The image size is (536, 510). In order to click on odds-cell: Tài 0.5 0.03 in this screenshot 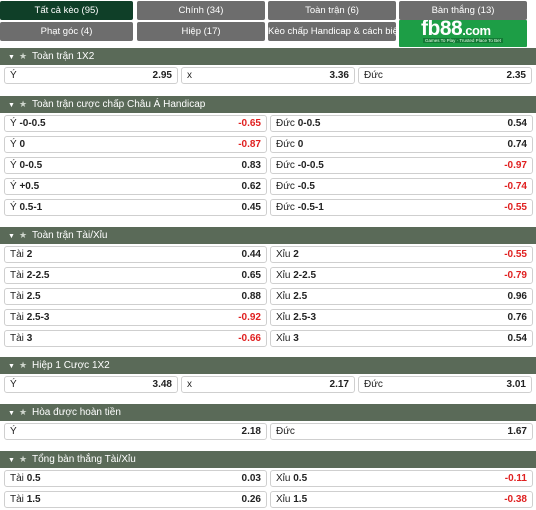, I will do `click(135, 478)`.